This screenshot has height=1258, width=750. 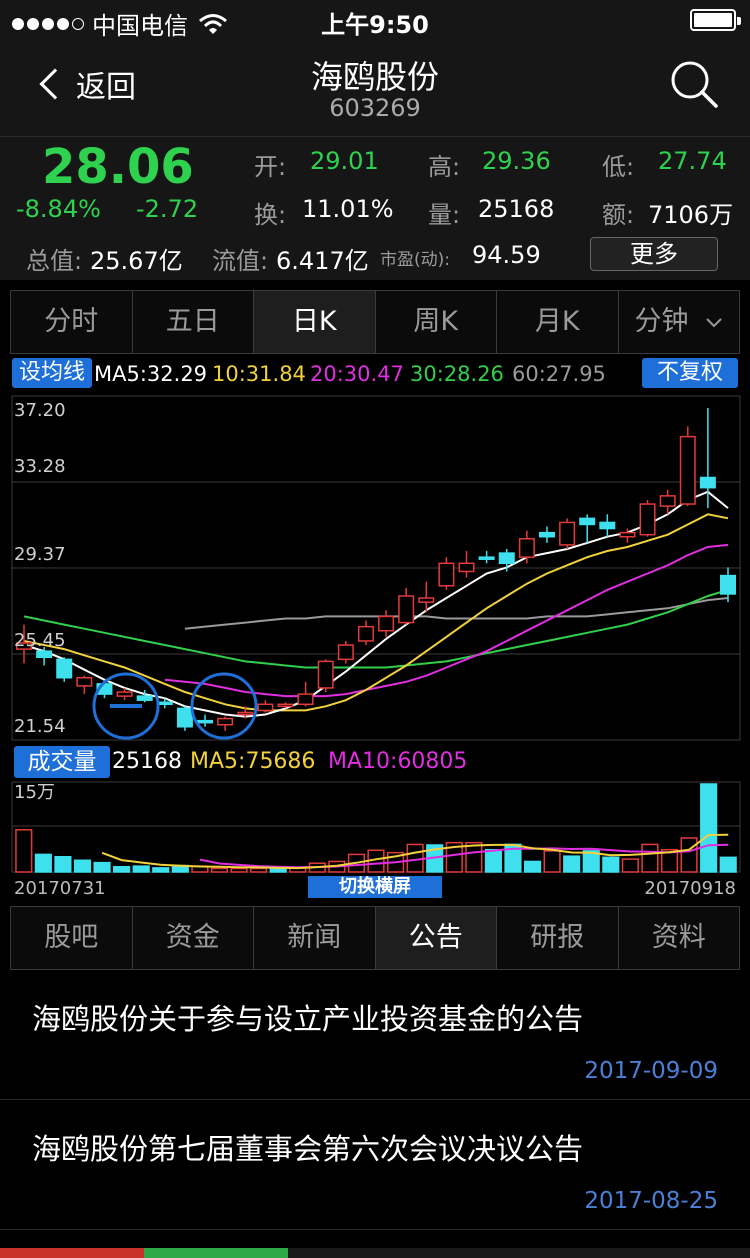 I want to click on status-bar: 中国电信 上午9:50, so click(x=375, y=20).